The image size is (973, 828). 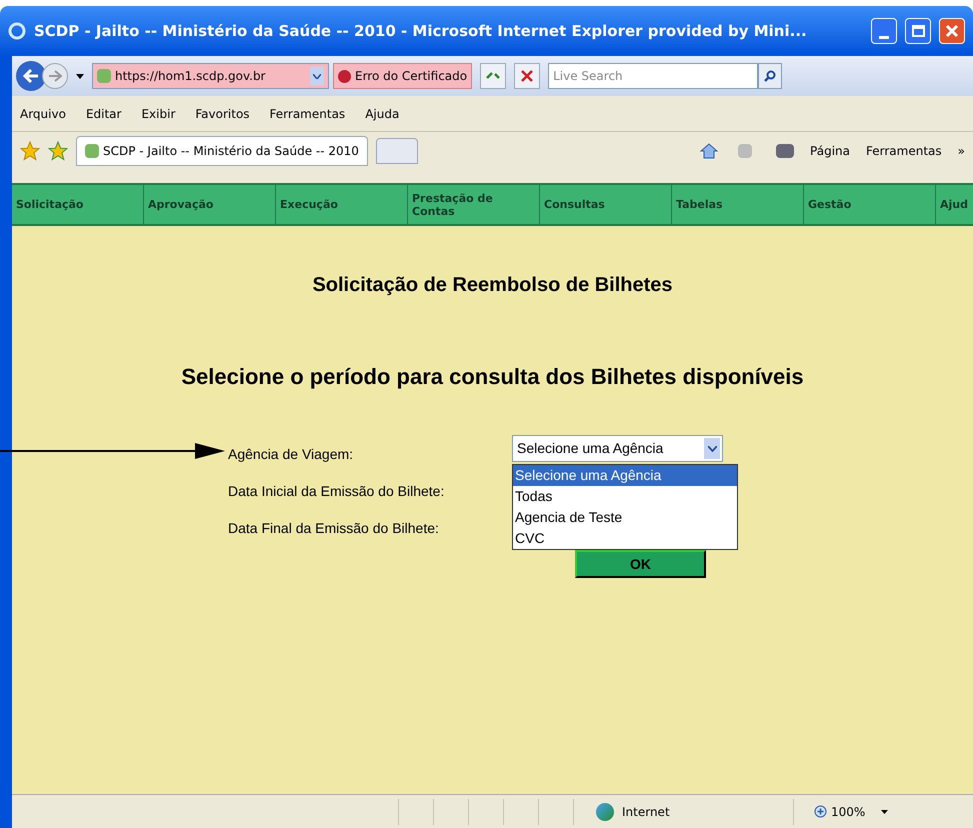 I want to click on maximize-button, so click(x=918, y=31).